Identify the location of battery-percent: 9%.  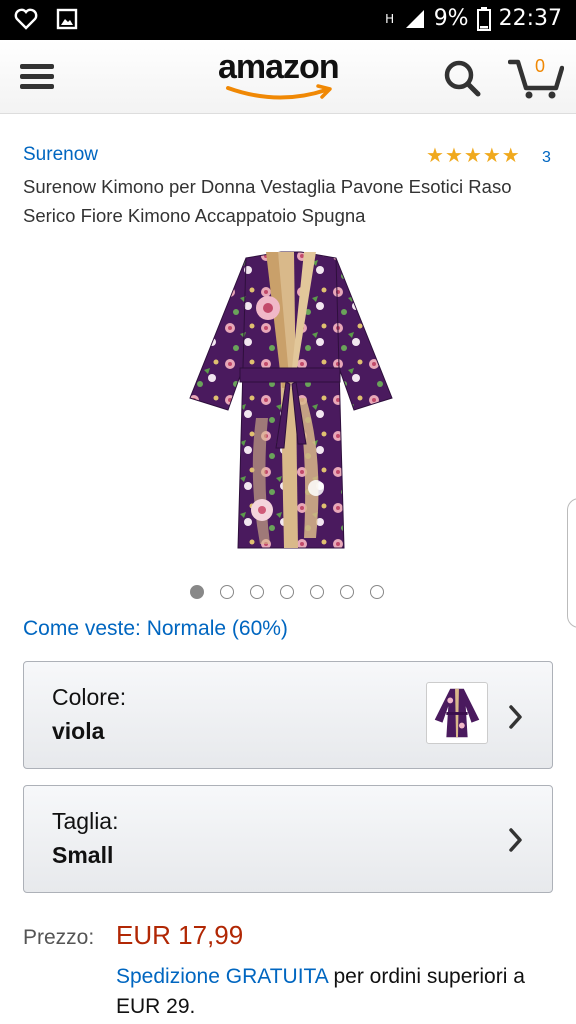
(451, 18).